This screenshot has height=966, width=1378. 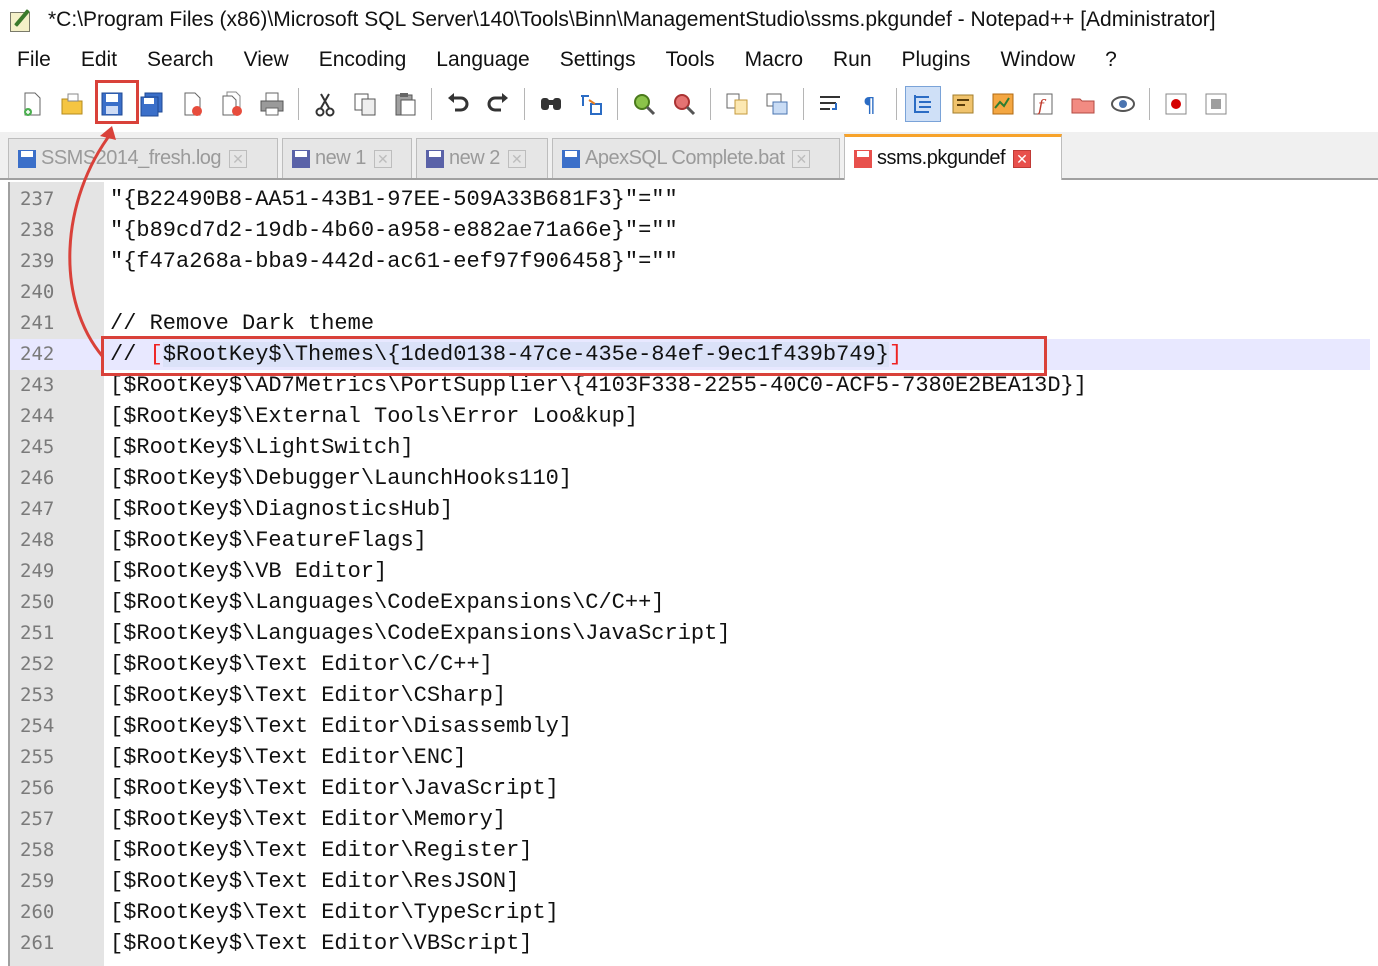 What do you see at coordinates (97, 60) in the screenshot?
I see `menu-edit: Edit` at bounding box center [97, 60].